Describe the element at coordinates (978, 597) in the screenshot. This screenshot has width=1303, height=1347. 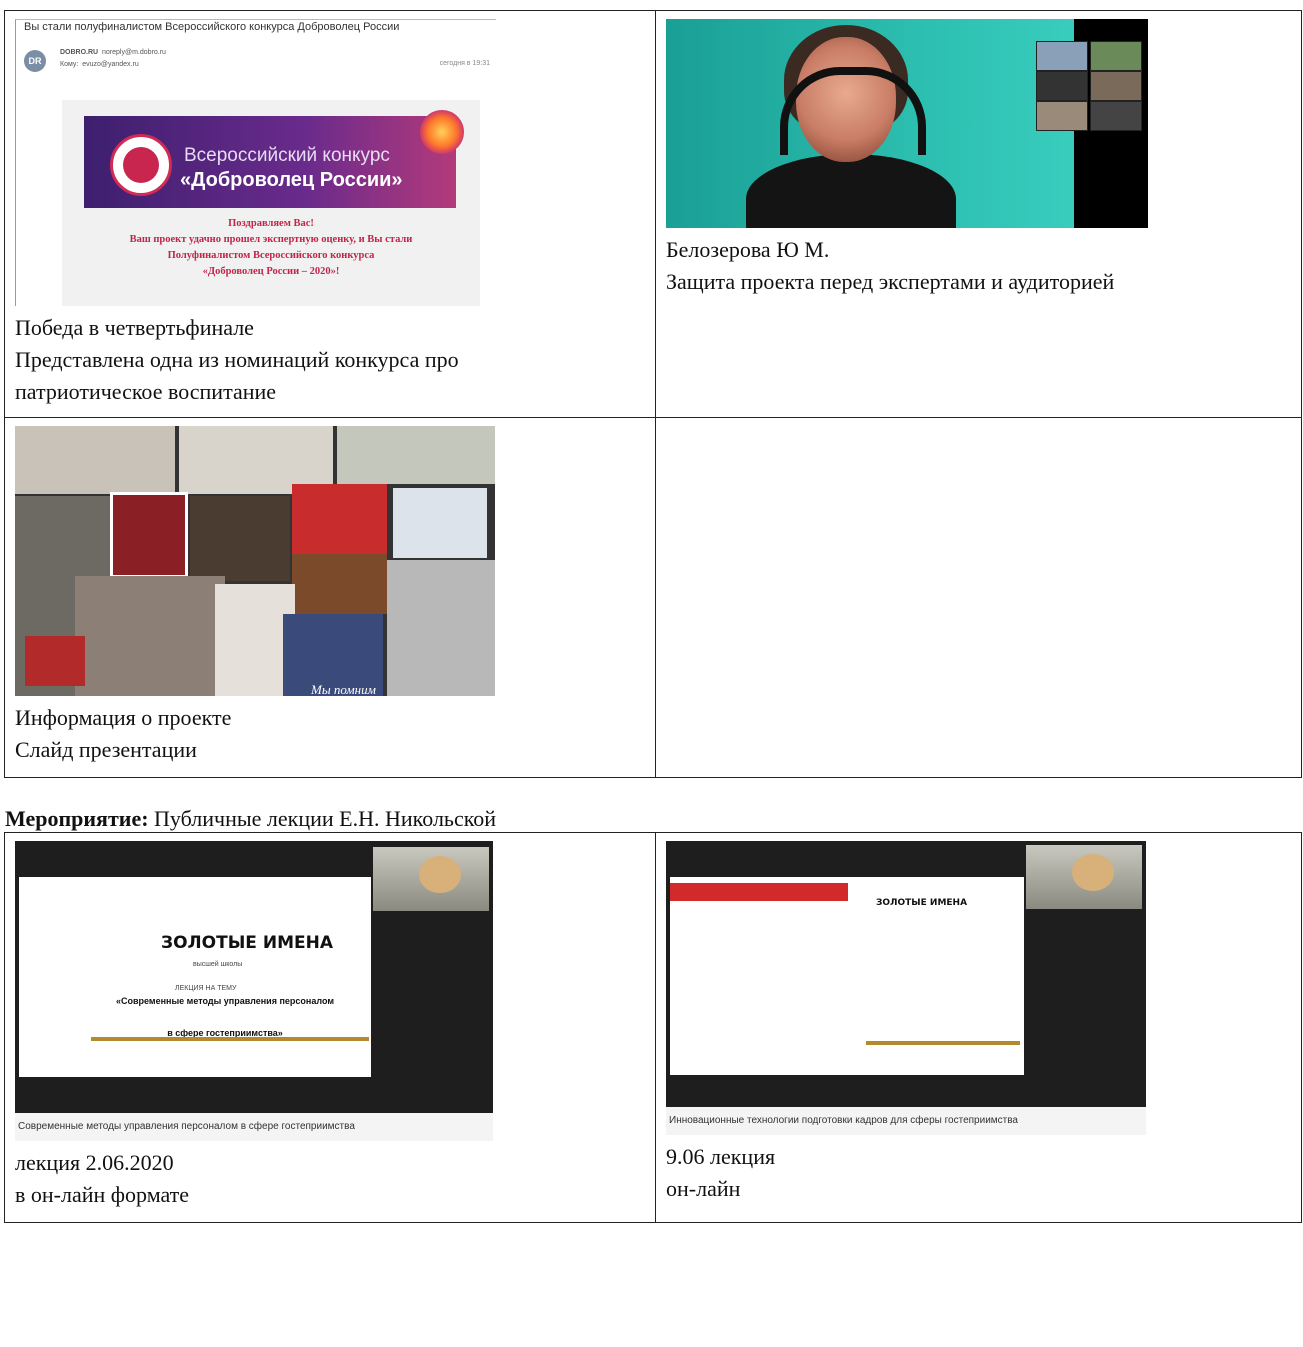
I see `table-cell-empty` at that location.